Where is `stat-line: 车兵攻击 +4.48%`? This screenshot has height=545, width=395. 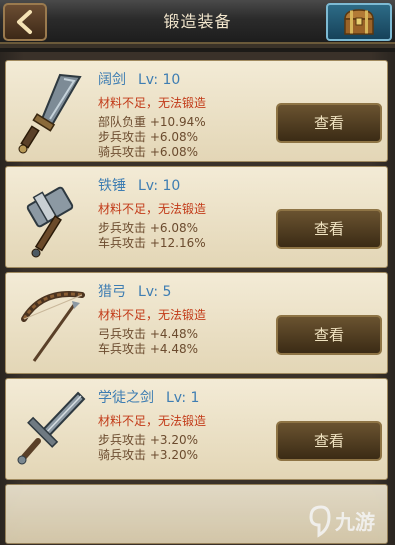 stat-line: 车兵攻击 +4.48% is located at coordinates (148, 349).